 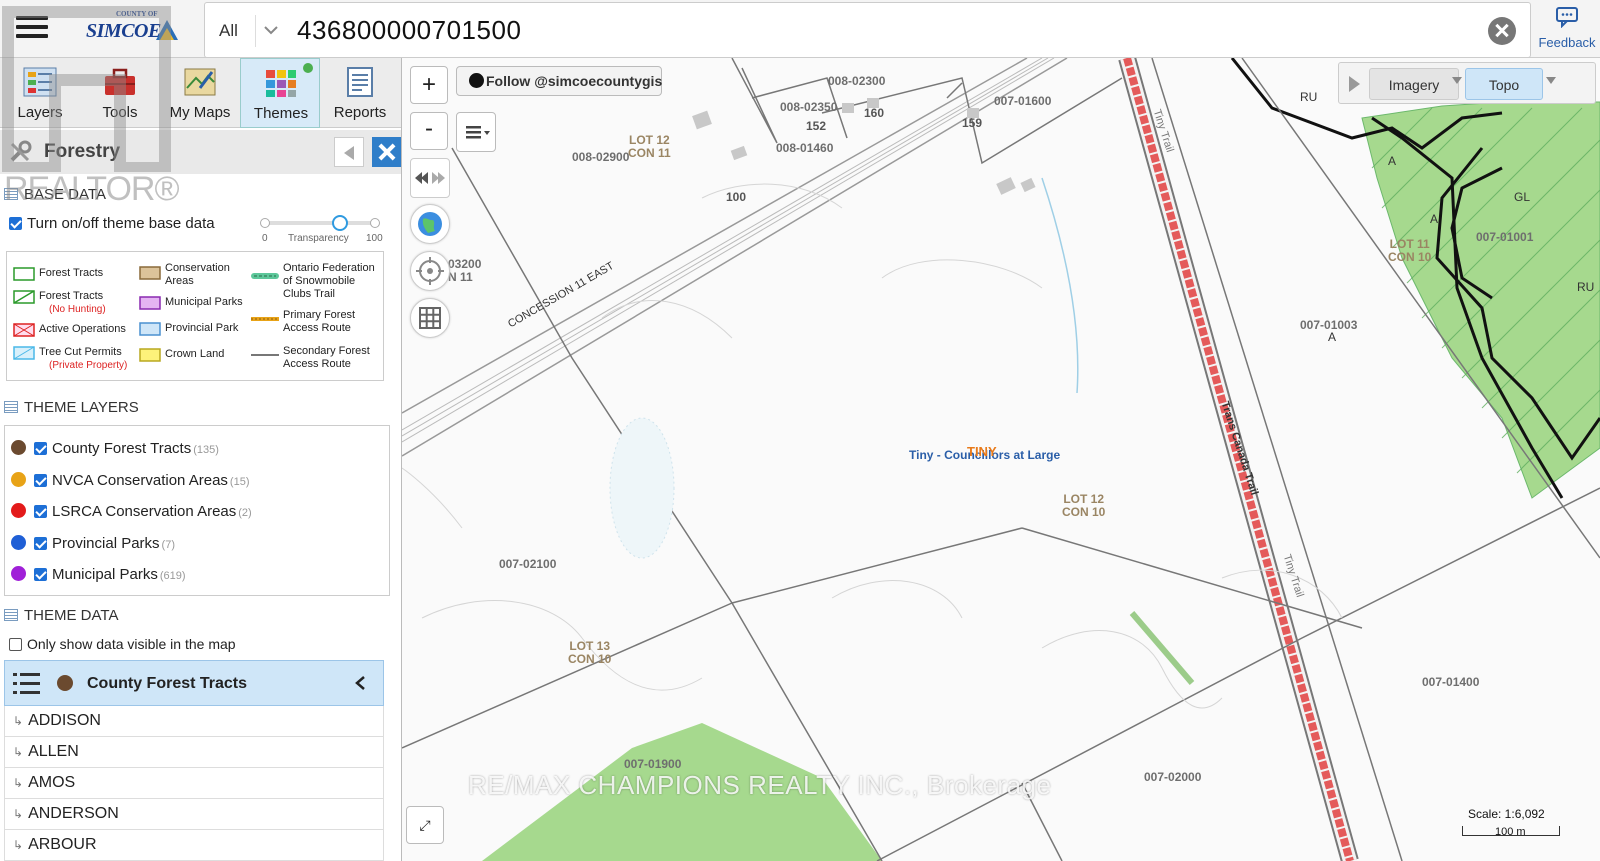 I want to click on tool-tools: Tools, so click(x=120, y=93).